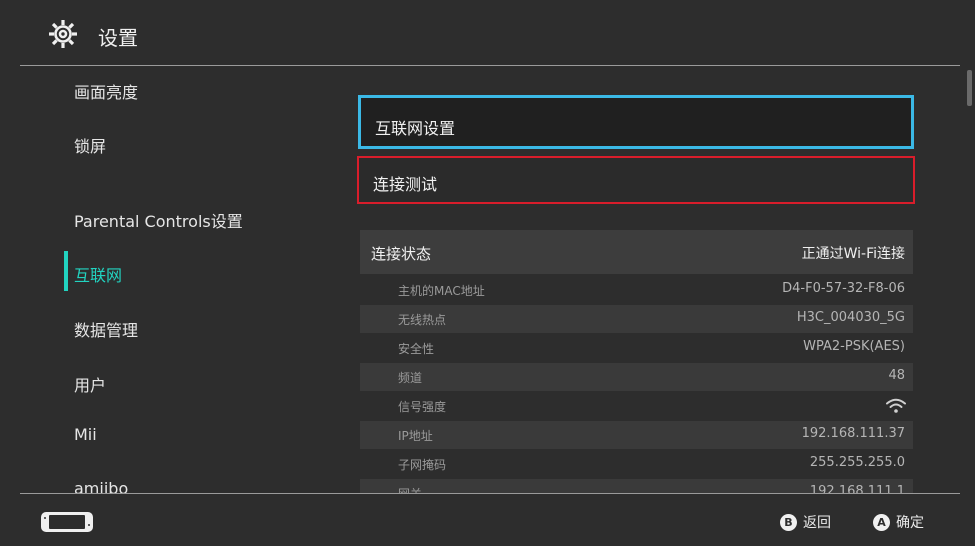 The image size is (975, 546). Describe the element at coordinates (422, 465) in the screenshot. I see `status-row-key: 子网掩码` at that location.